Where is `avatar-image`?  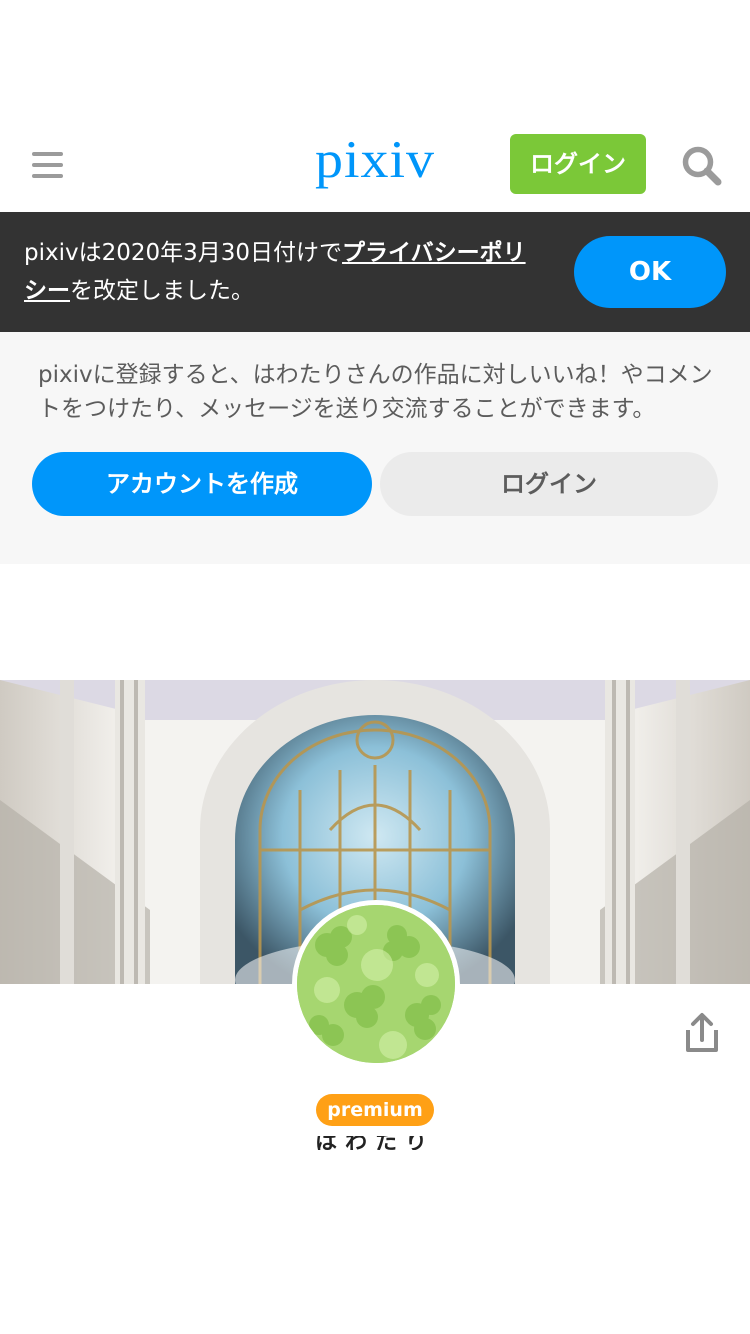
avatar-image is located at coordinates (376, 984).